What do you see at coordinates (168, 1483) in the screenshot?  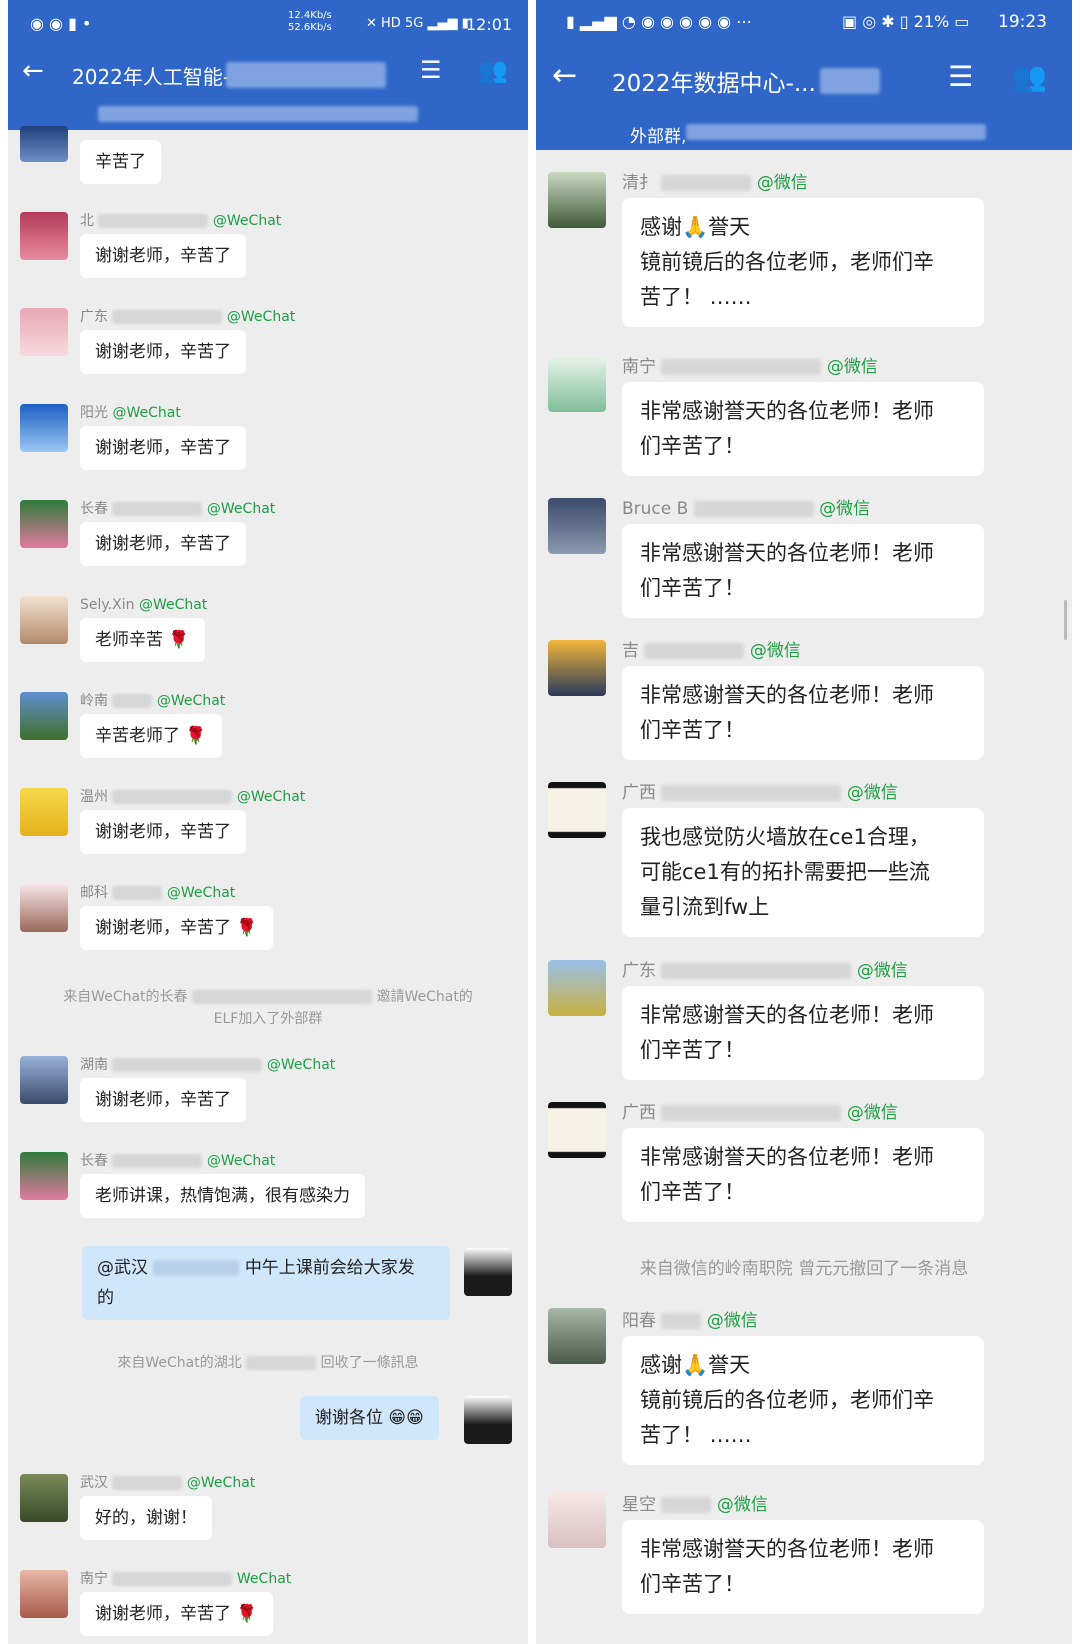 I see `sender-name: 武汉 @WeChat` at bounding box center [168, 1483].